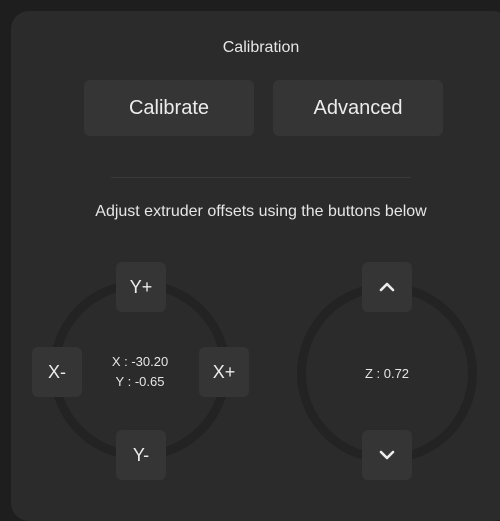  What do you see at coordinates (140, 381) in the screenshot?
I see `y-offset-value: Y : -0.65` at bounding box center [140, 381].